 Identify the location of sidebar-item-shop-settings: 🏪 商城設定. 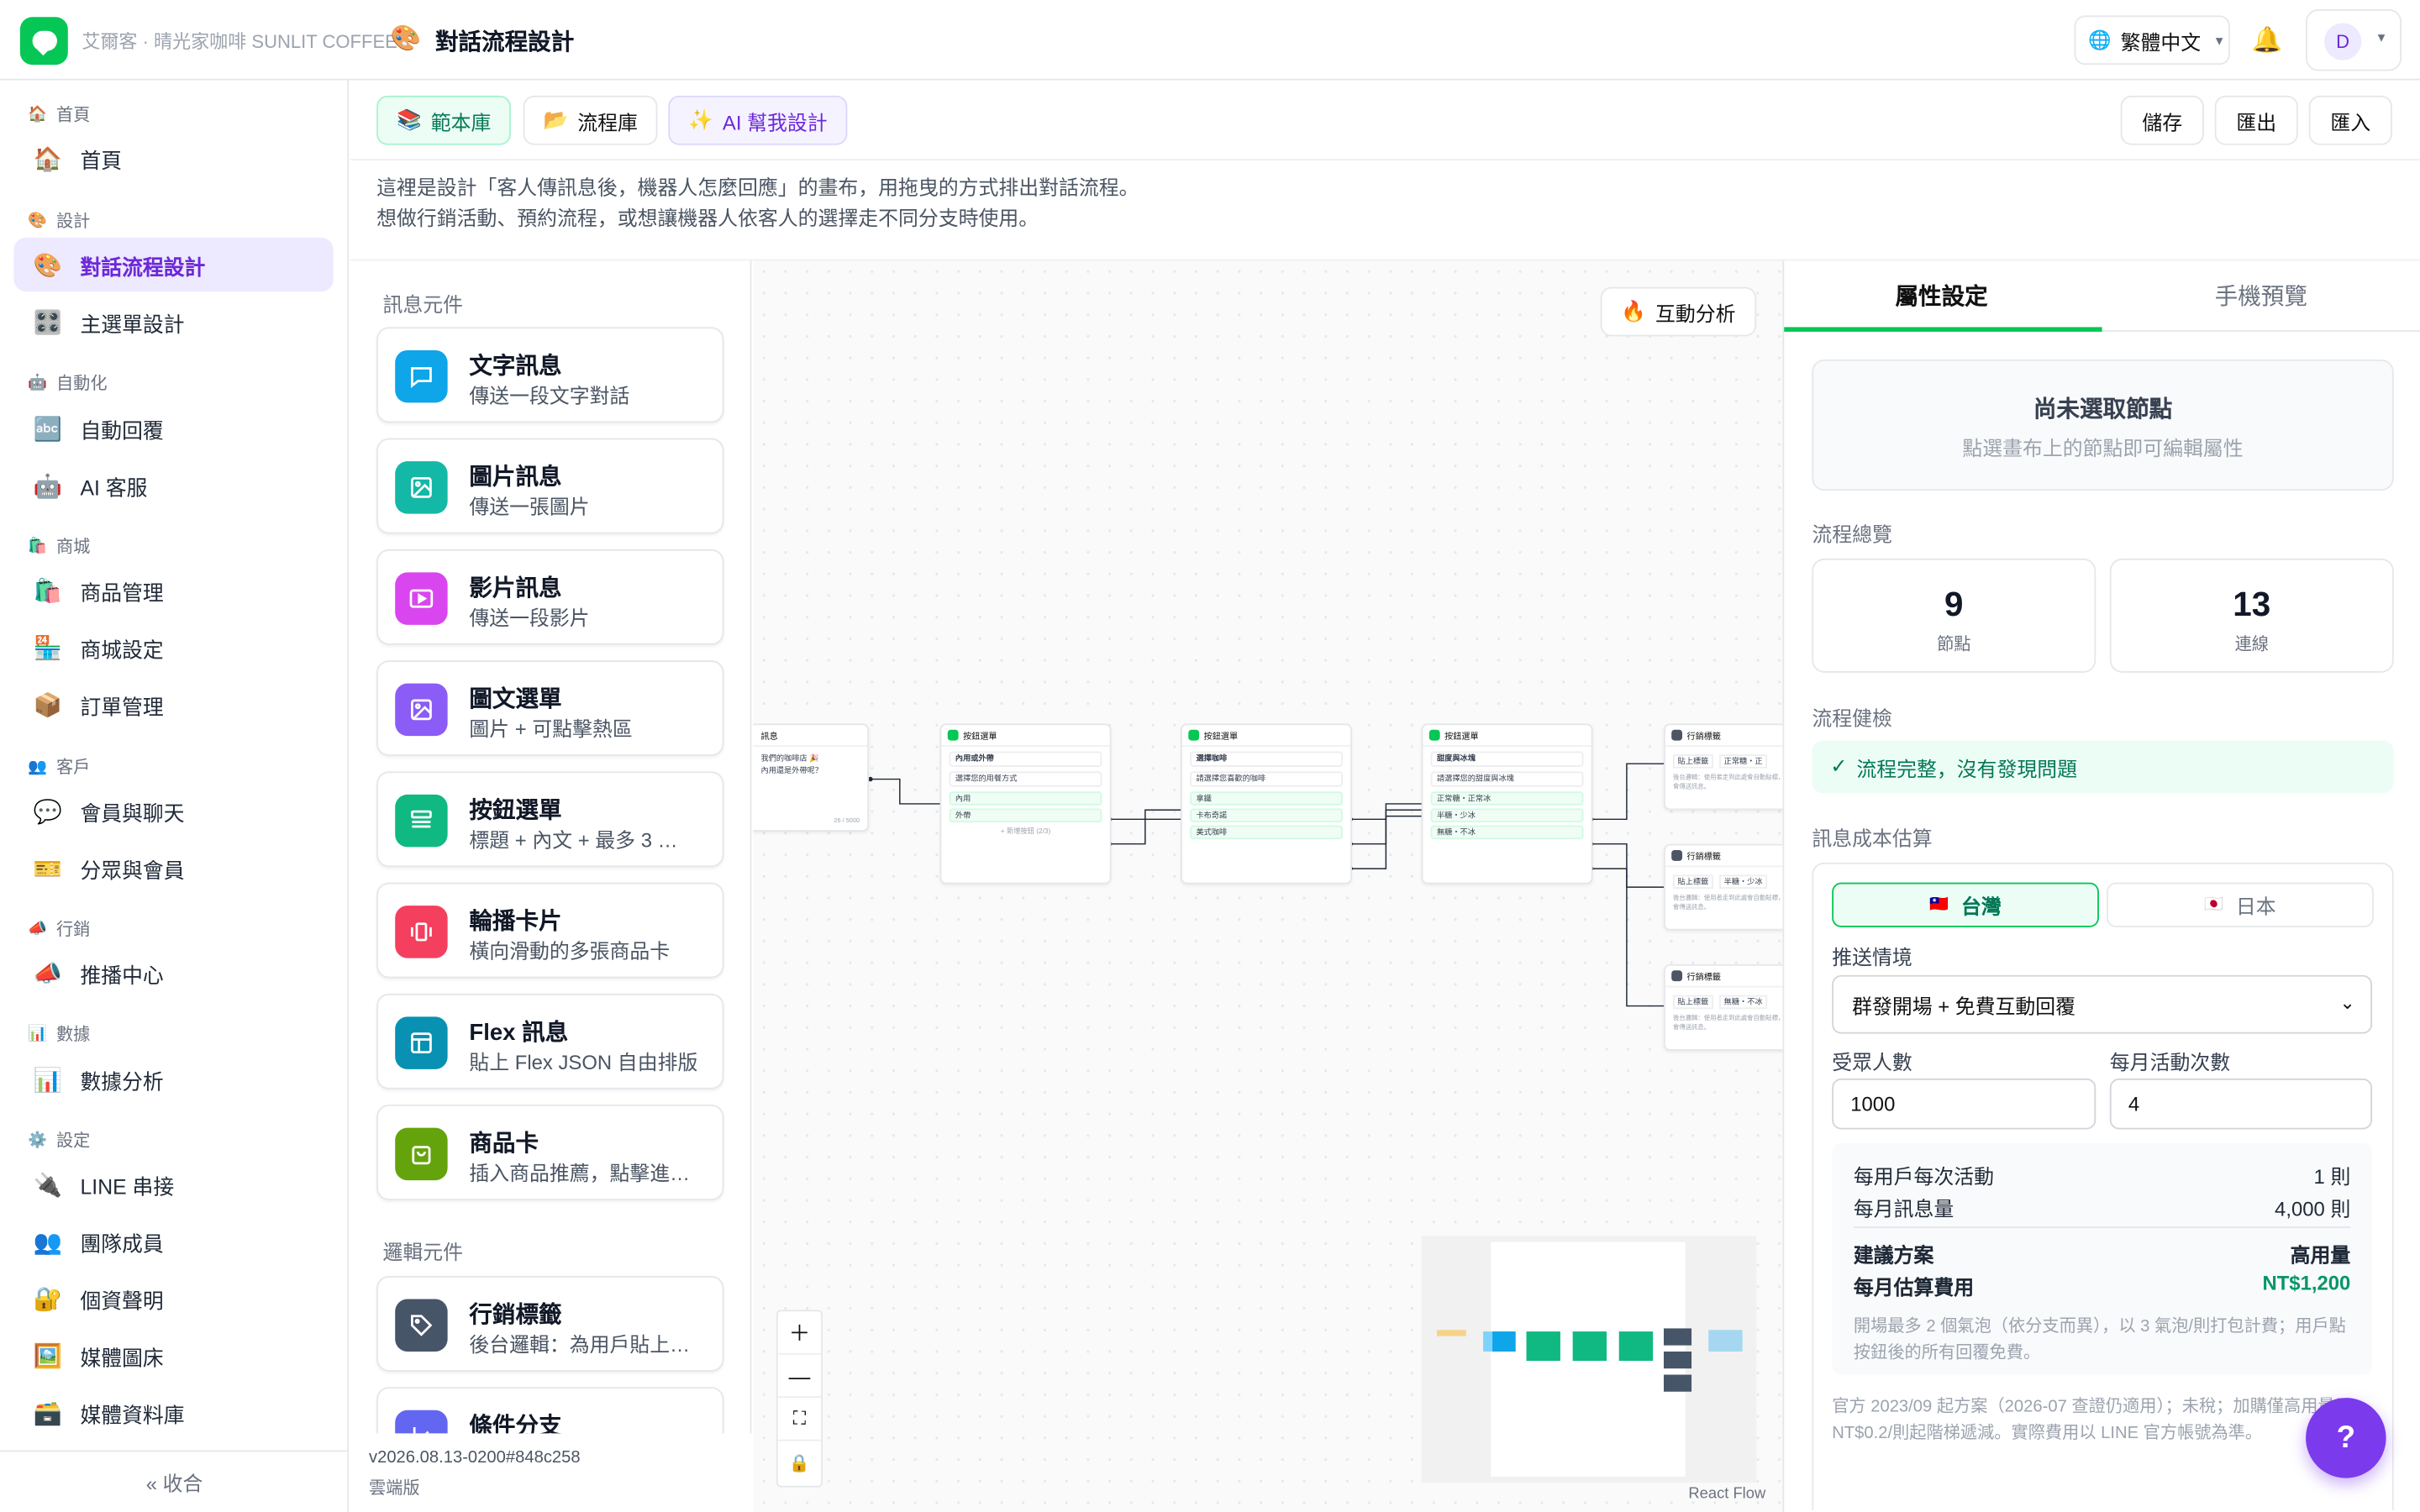
(174, 647).